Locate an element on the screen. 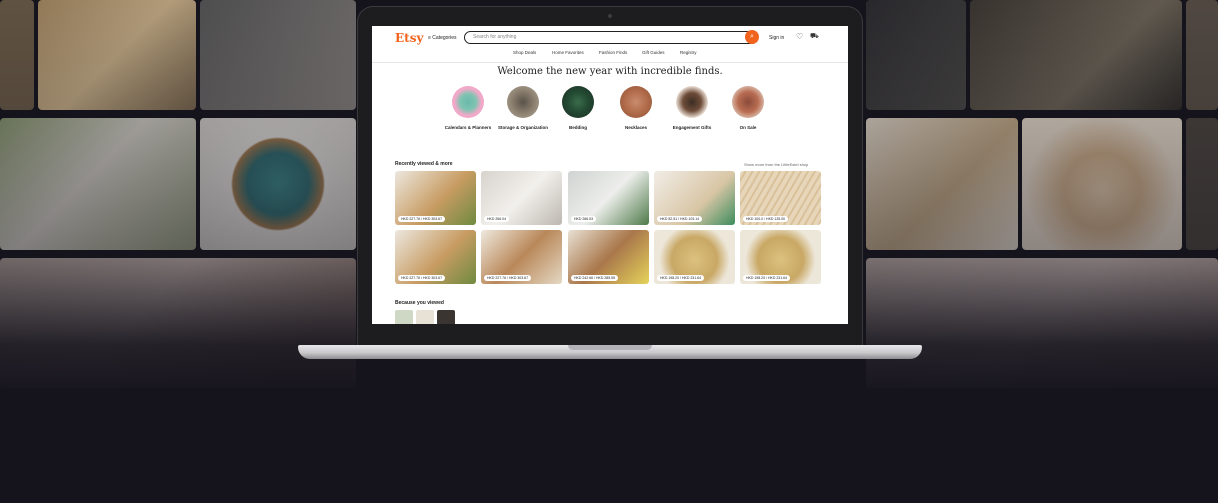  category-label: Bedding is located at coordinates (578, 128).